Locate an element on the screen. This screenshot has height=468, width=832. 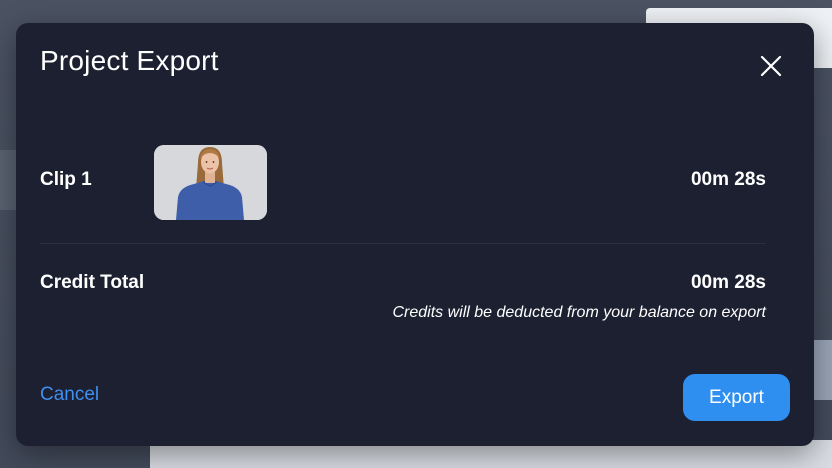
close-icon is located at coordinates (771, 66).